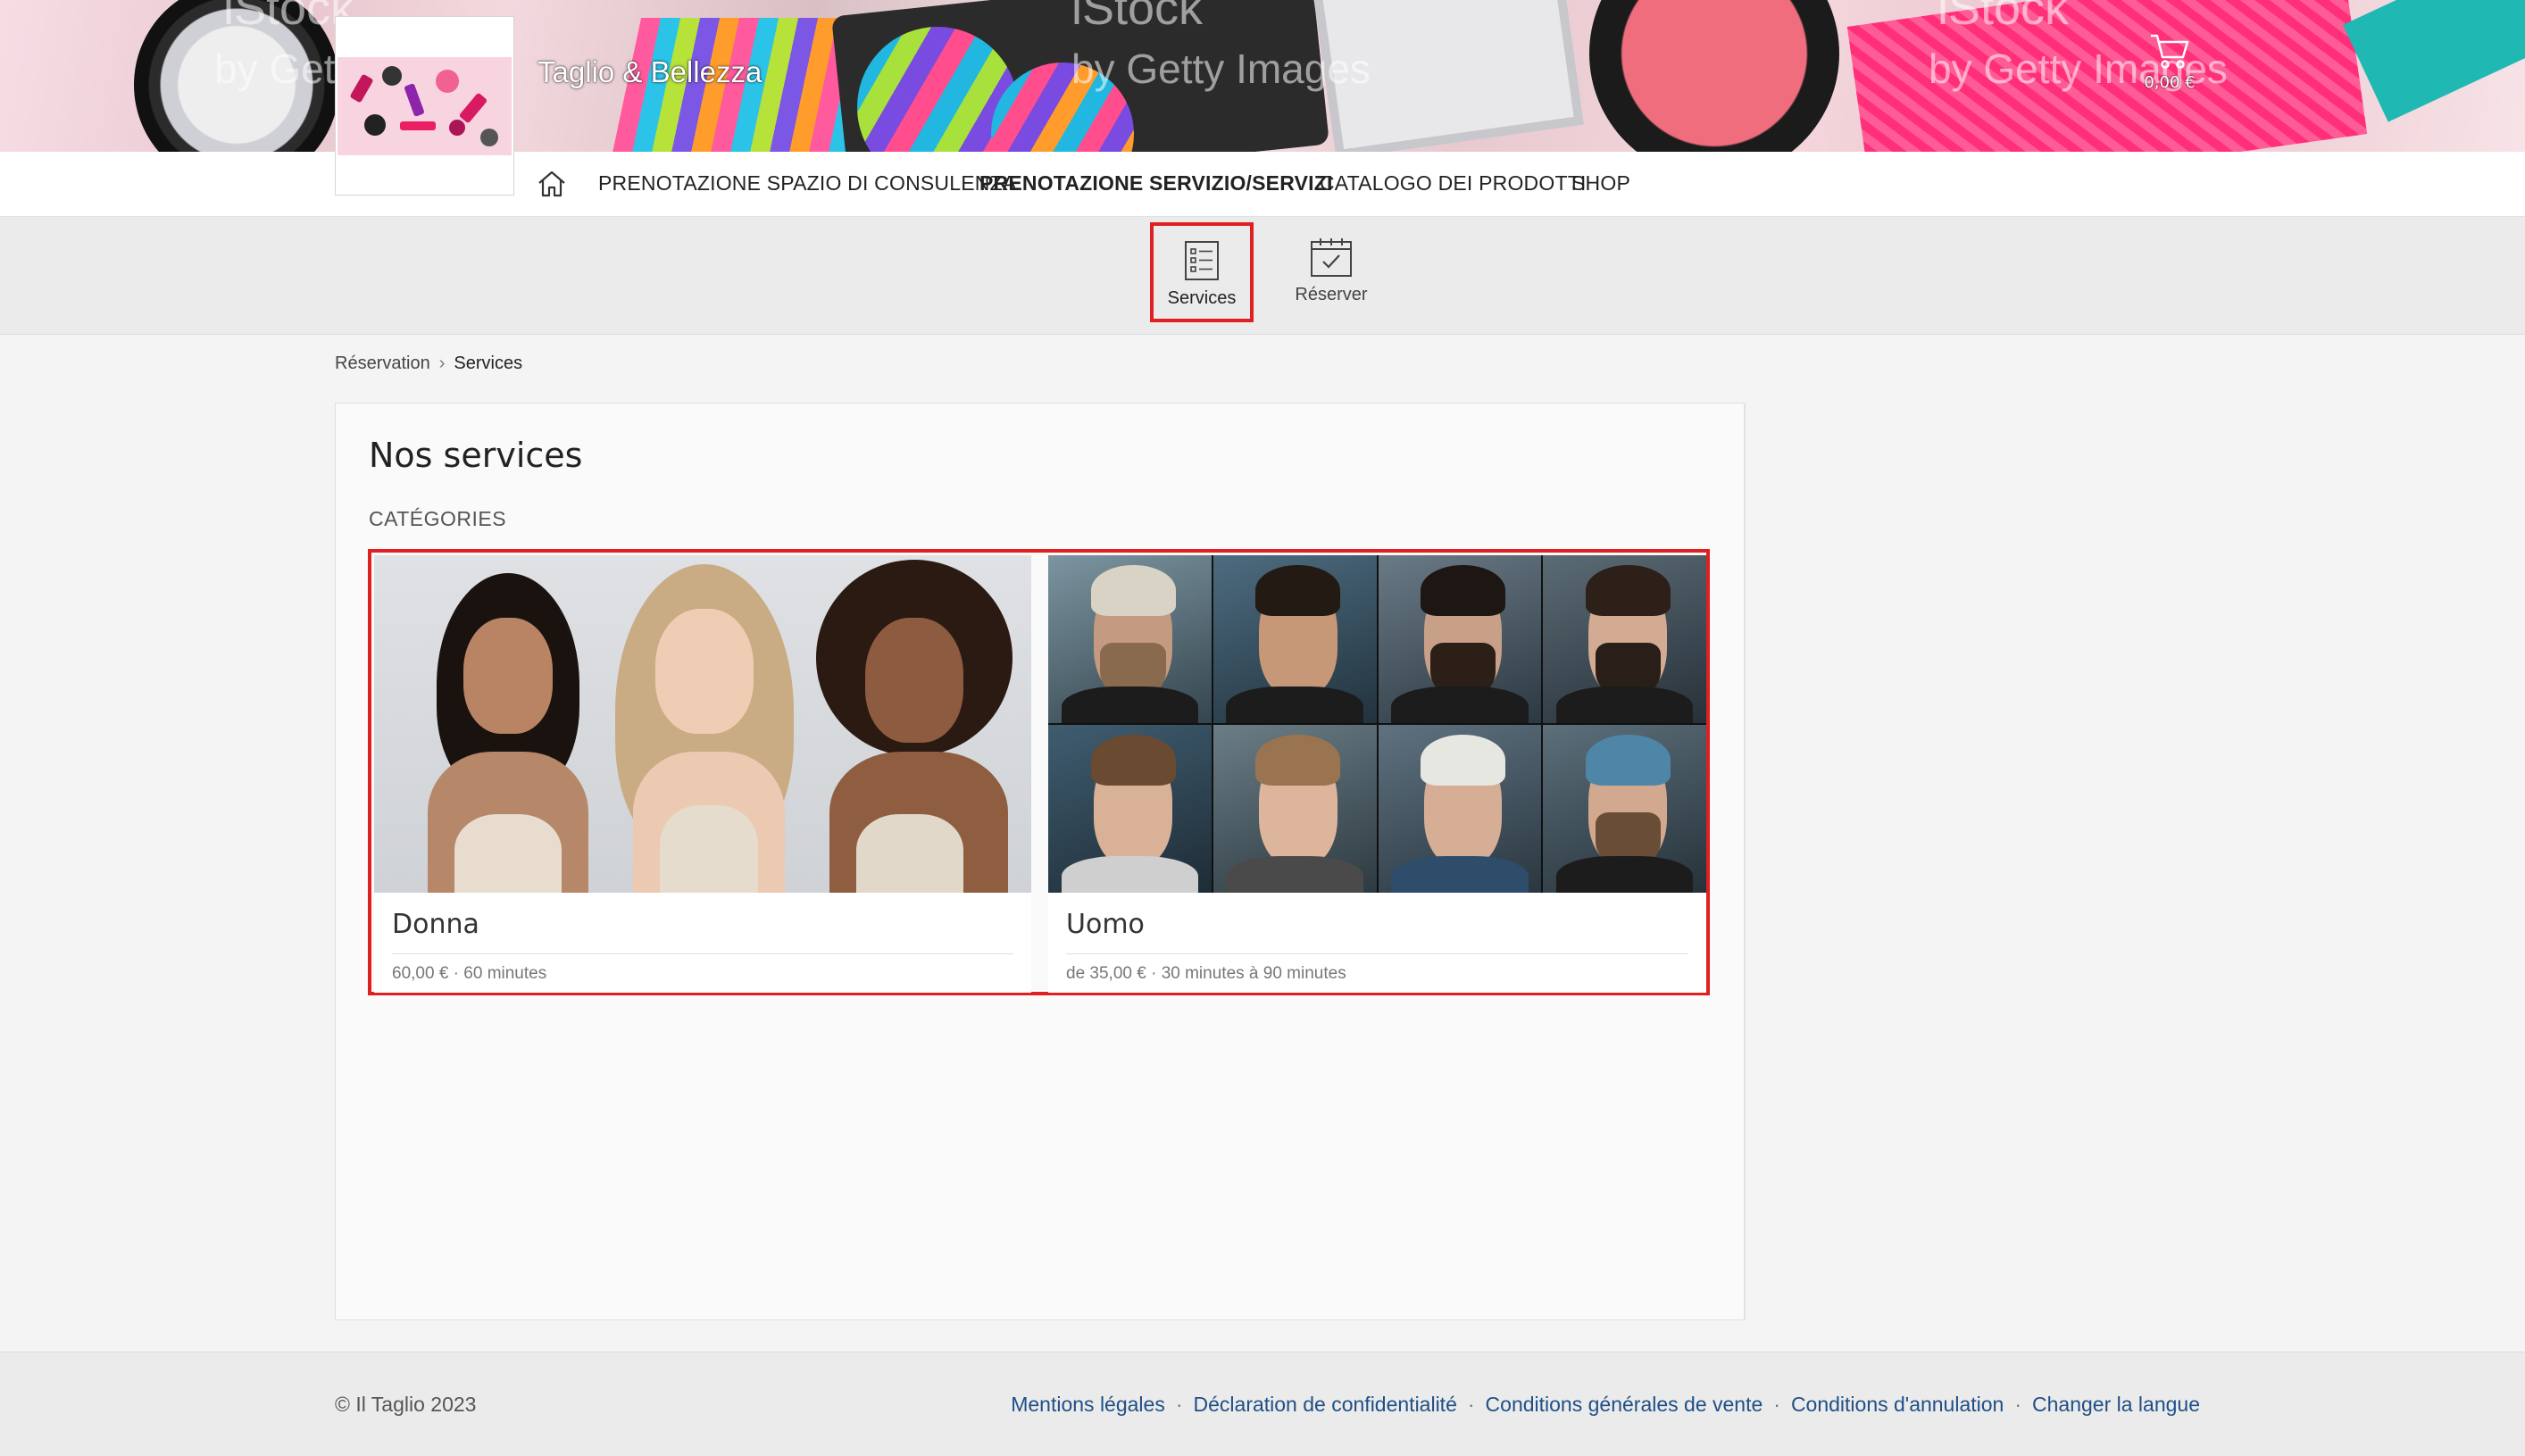 The image size is (2525, 1456). What do you see at coordinates (1326, 1405) in the screenshot?
I see `footer-link-privacy: Déclaration de confidentialité` at bounding box center [1326, 1405].